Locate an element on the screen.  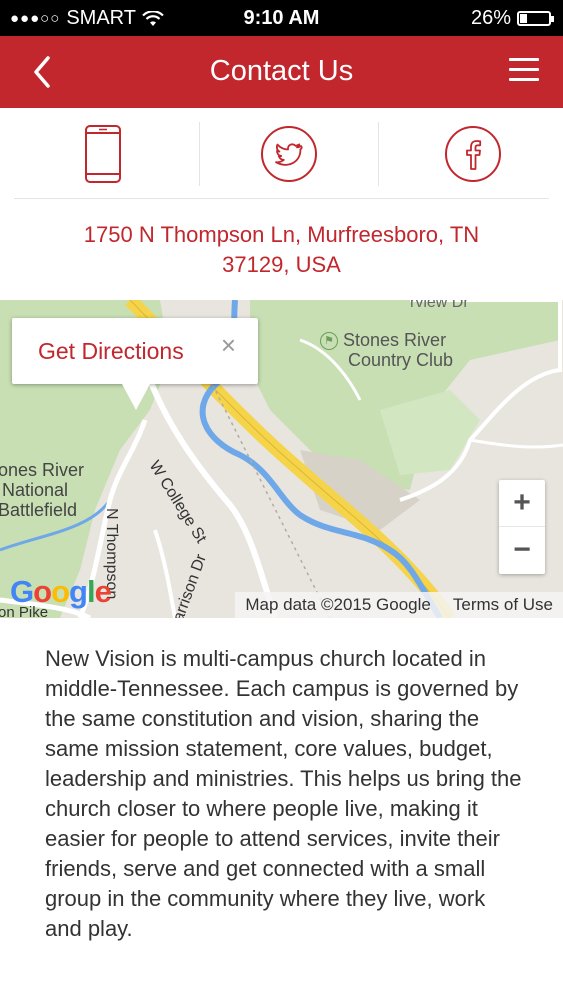
zoom-in-button: + is located at coordinates (522, 503).